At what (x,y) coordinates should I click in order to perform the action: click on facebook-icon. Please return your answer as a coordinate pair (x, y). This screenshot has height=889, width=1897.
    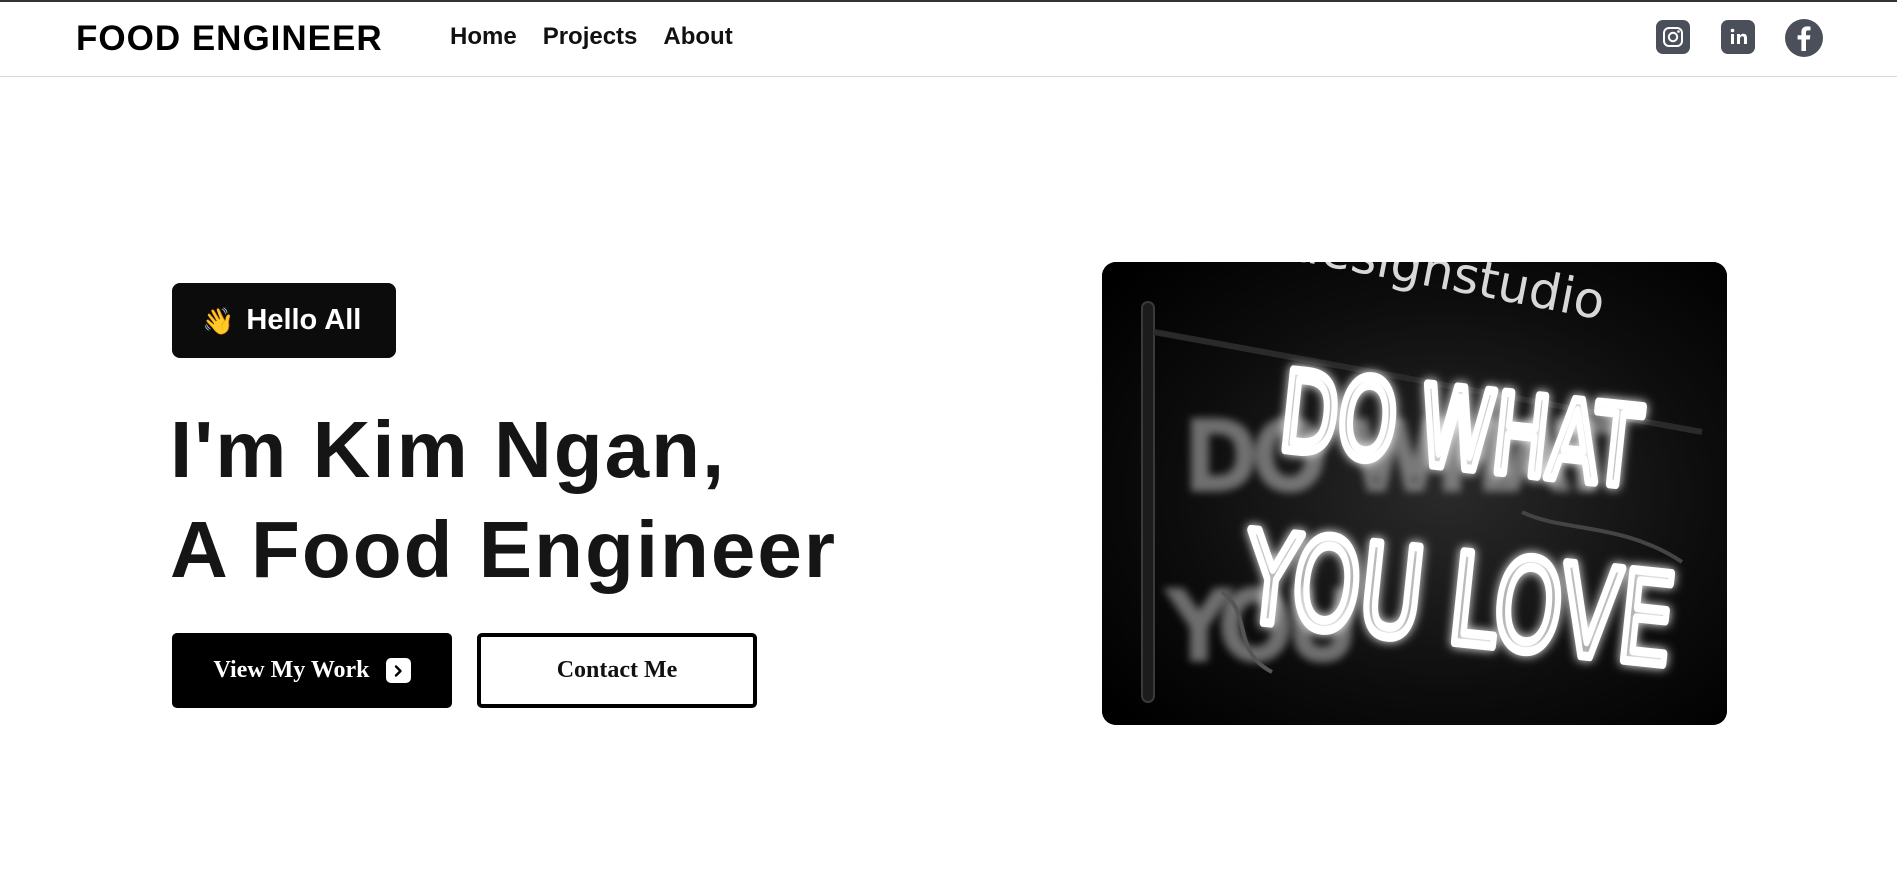
    Looking at the image, I should click on (1804, 38).